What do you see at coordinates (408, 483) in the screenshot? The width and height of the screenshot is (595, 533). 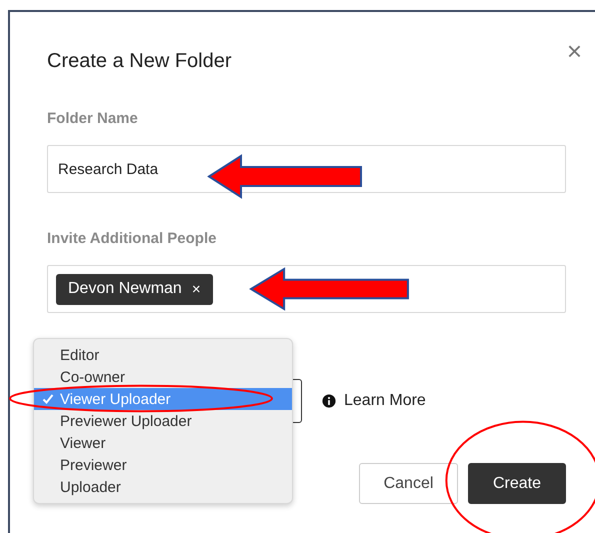 I see `cancel-button: Cancel` at bounding box center [408, 483].